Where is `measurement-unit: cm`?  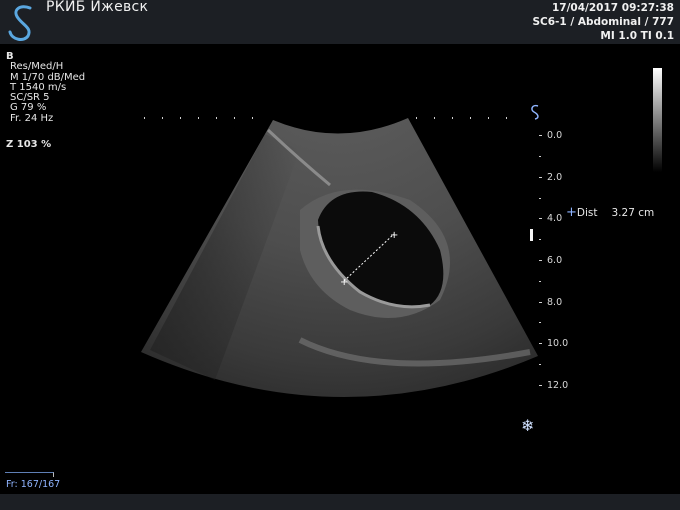
measurement-unit: cm is located at coordinates (646, 213).